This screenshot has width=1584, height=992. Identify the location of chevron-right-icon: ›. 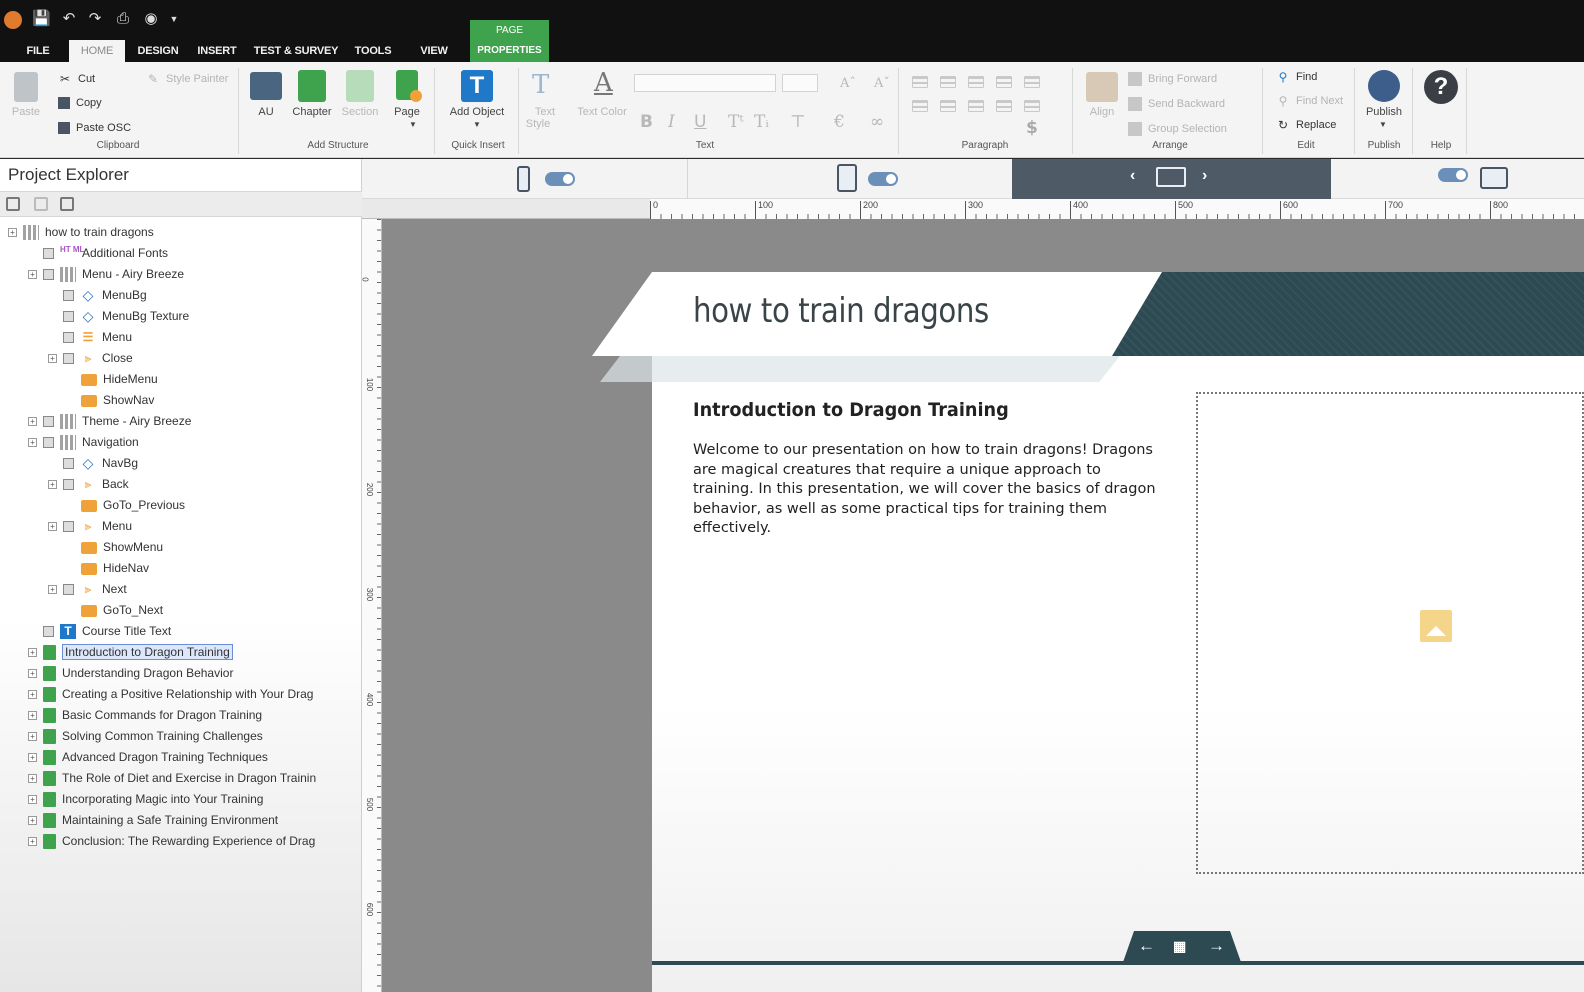
(1204, 176).